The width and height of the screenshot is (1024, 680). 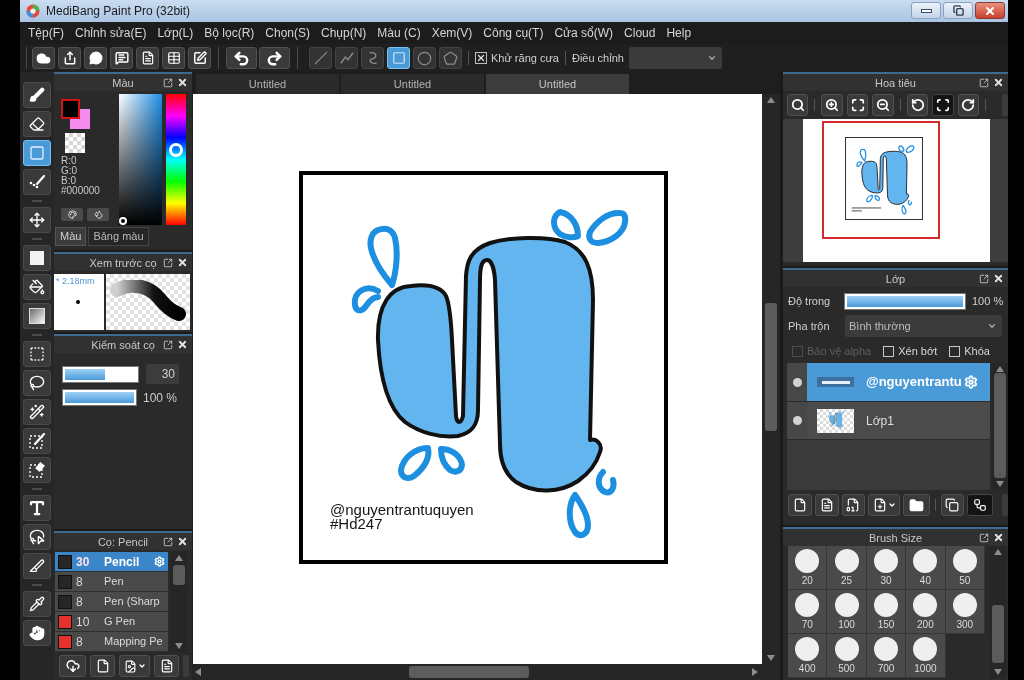 I want to click on saturation-value-picker, so click(x=140, y=159).